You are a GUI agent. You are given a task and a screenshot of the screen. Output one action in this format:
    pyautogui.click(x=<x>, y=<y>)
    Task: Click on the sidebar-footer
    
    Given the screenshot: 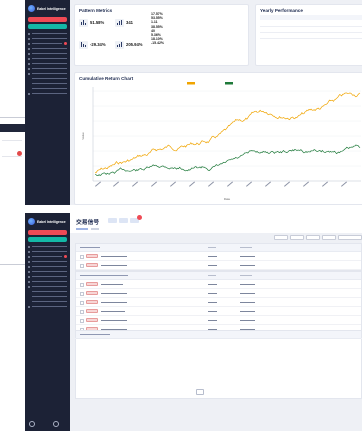 What is the action you would take?
    pyautogui.click(x=44, y=424)
    